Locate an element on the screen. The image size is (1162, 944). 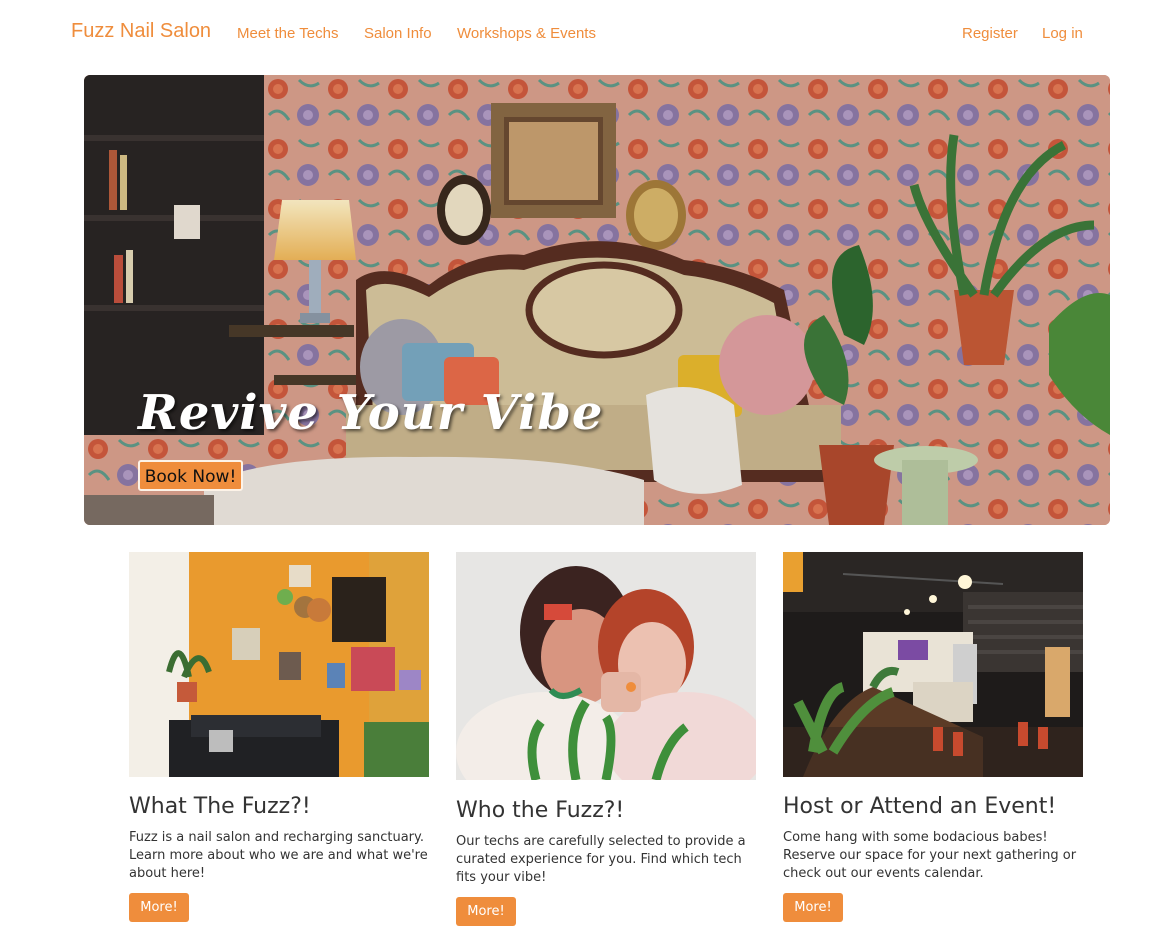
nav-link-meet-the-techs: Meet the Techs is located at coordinates (287, 33).